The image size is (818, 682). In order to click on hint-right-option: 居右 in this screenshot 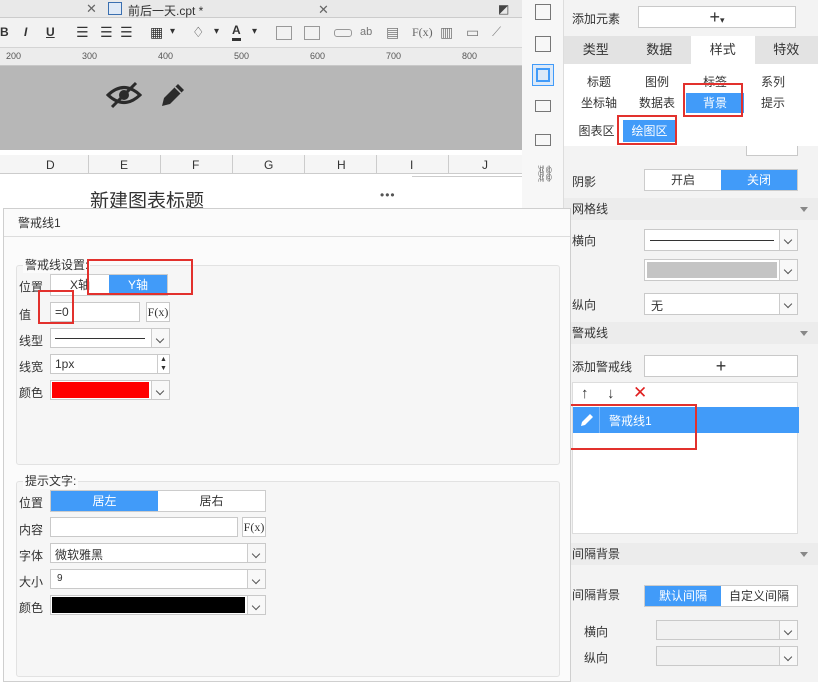, I will do `click(211, 501)`.